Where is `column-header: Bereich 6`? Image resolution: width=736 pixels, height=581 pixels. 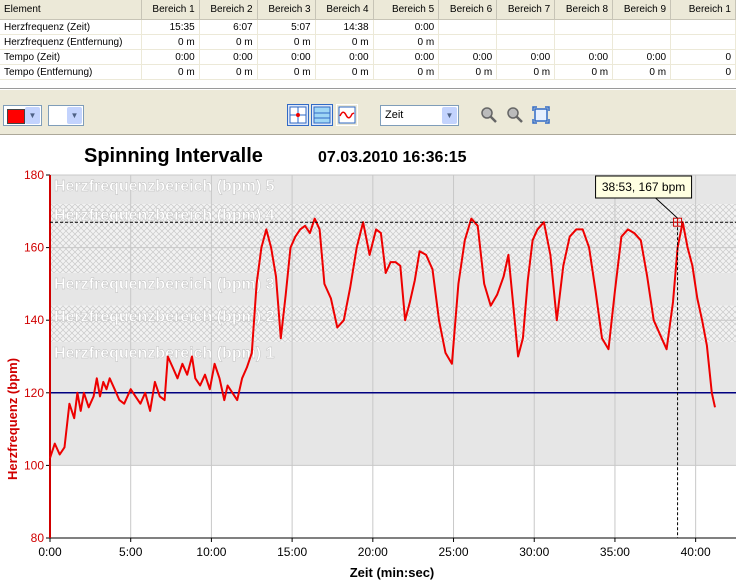 column-header: Bereich 6 is located at coordinates (468, 10).